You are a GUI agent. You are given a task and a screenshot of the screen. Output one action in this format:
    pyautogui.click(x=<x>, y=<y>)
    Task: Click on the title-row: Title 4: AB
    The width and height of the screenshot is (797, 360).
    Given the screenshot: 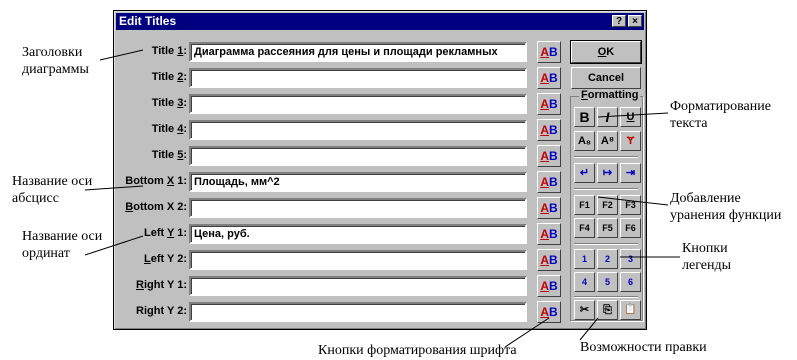 What is the action you would take?
    pyautogui.click(x=341, y=130)
    